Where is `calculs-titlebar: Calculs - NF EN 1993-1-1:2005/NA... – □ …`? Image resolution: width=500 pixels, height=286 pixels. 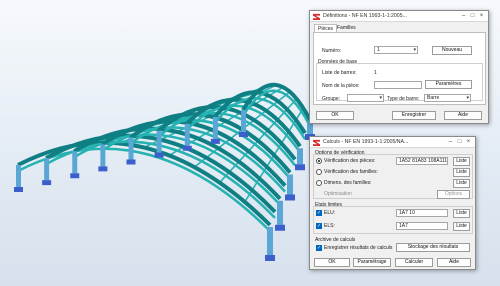 calculs-titlebar: Calculs - NF EN 1993-1-1:2005/NA... – □ … is located at coordinates (392, 142).